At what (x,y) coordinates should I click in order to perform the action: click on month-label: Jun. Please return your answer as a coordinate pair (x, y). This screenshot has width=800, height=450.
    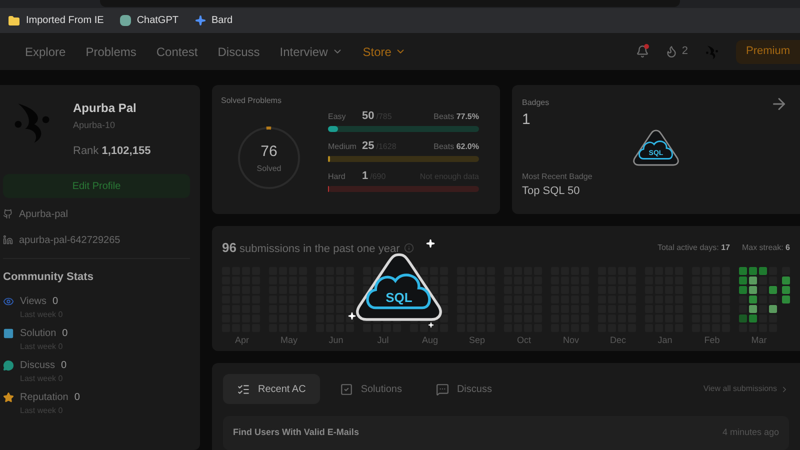
    Looking at the image, I should click on (336, 341).